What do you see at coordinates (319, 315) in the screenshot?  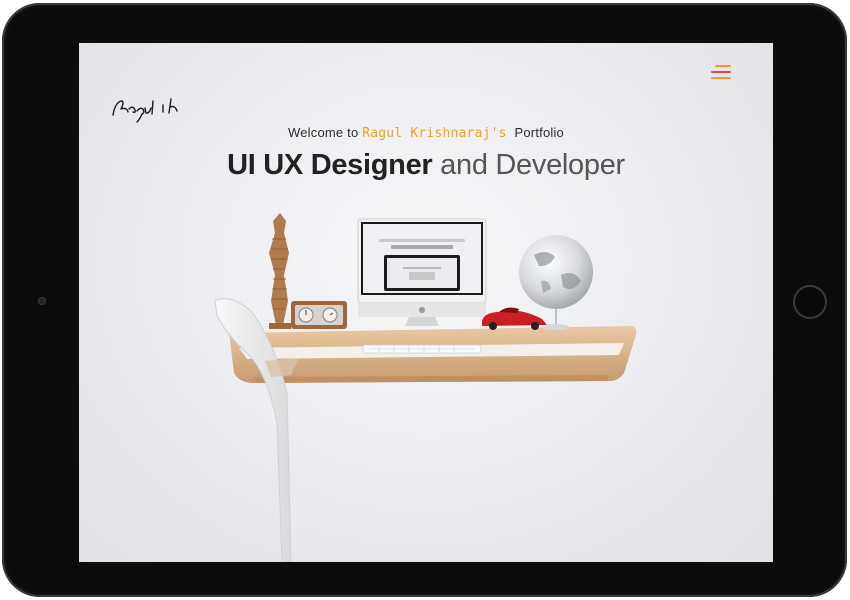 I see `desk-clock` at bounding box center [319, 315].